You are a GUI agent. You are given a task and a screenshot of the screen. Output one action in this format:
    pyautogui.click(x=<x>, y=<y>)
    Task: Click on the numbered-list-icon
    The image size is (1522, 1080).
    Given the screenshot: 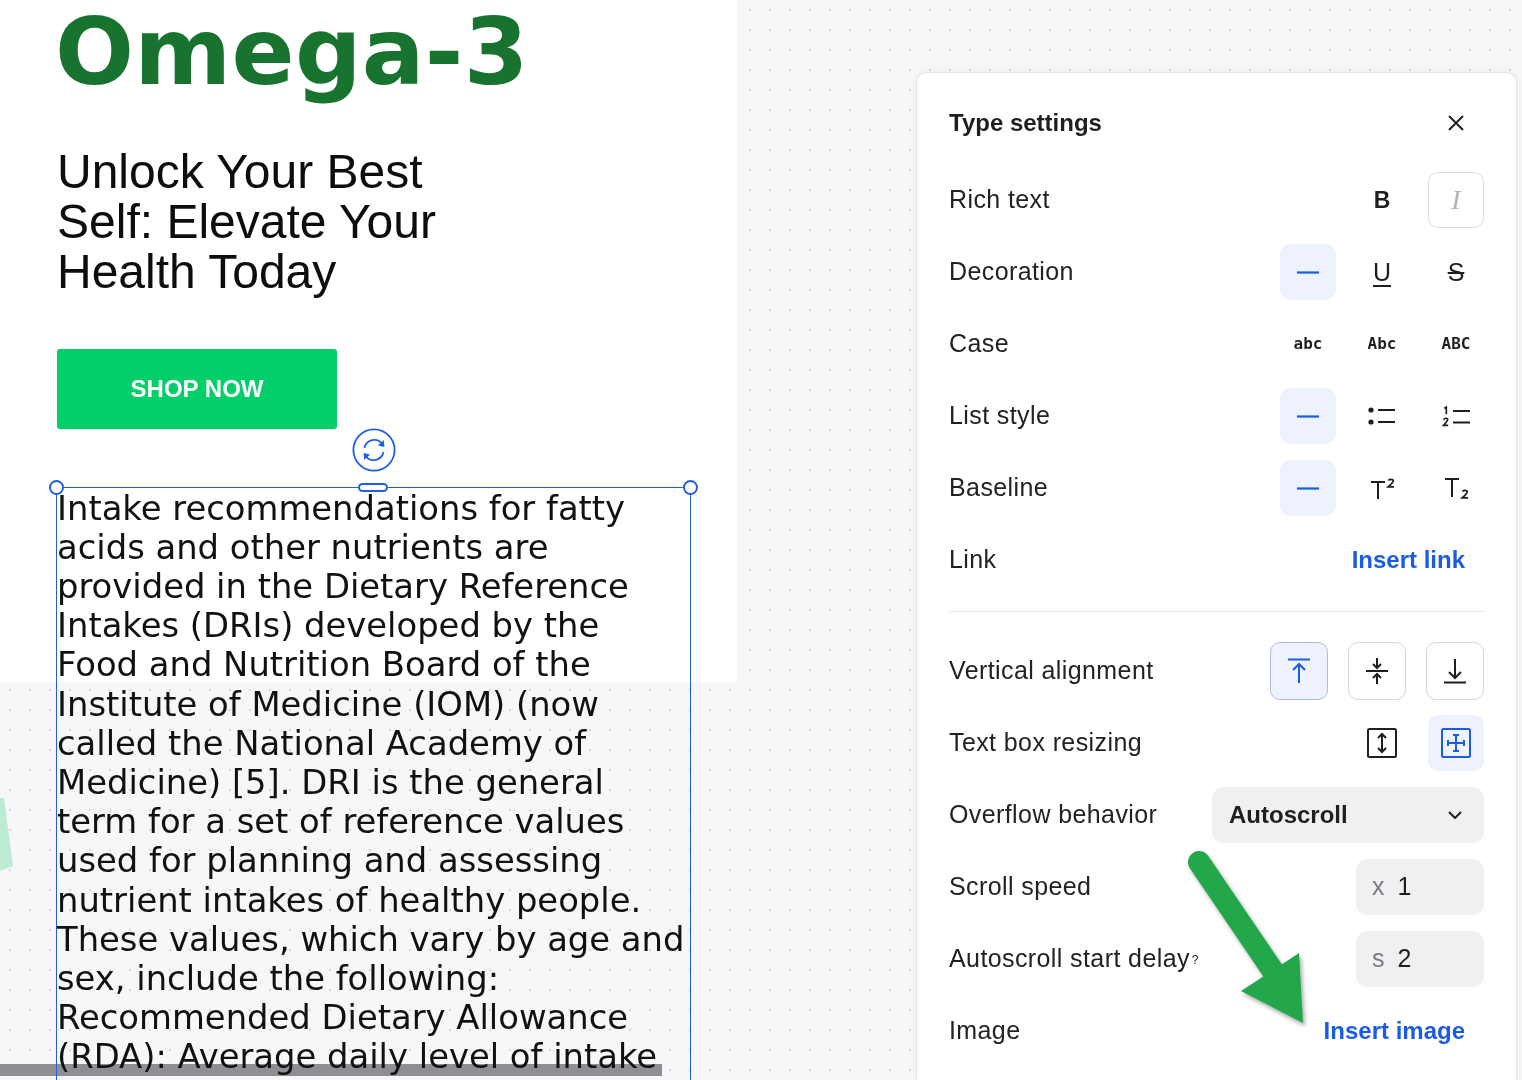 What is the action you would take?
    pyautogui.click(x=1456, y=416)
    